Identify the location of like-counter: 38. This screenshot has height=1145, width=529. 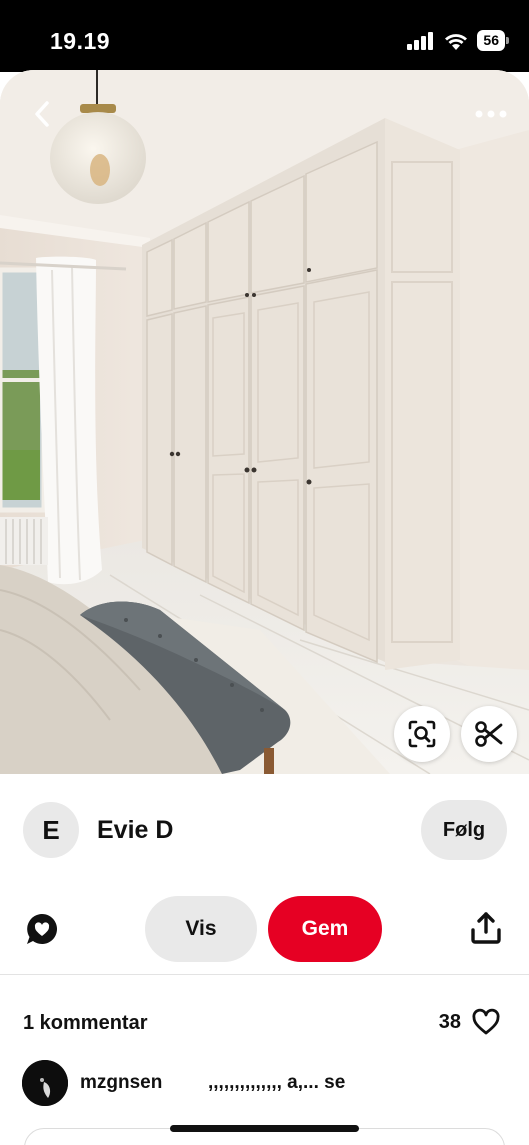
(470, 1022).